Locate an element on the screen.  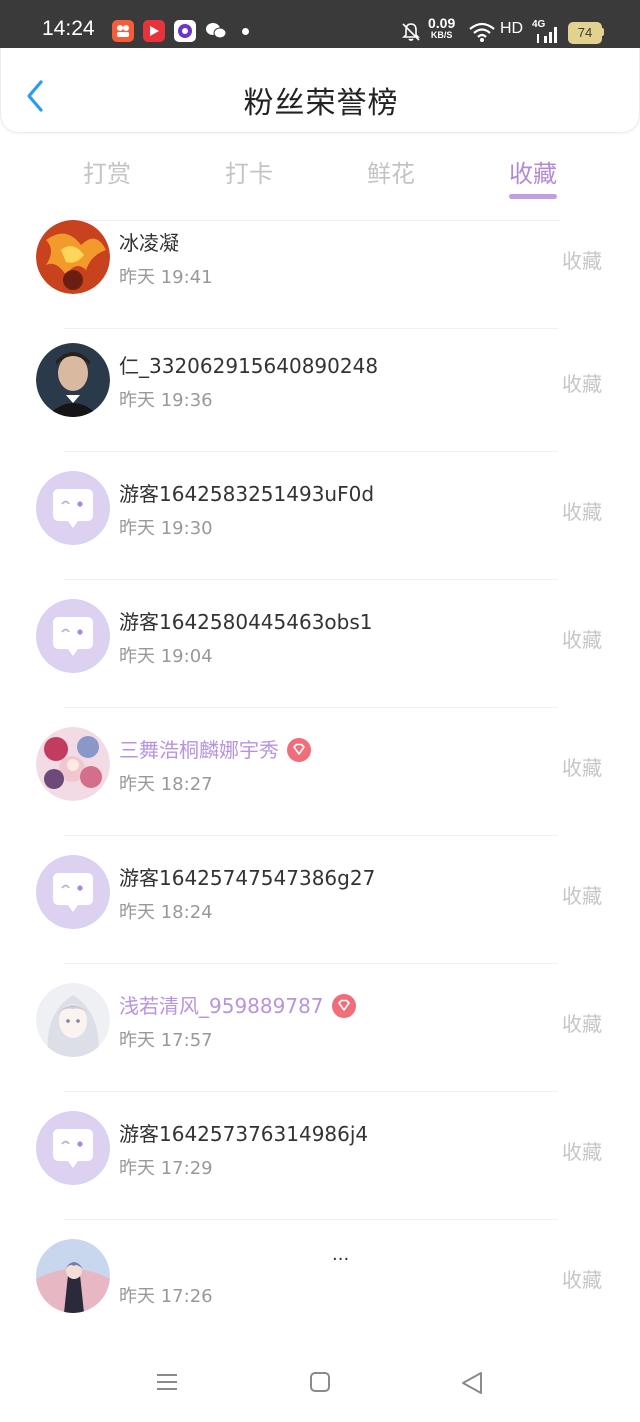
user-name: 三舞浩桐麟娜宇秀 is located at coordinates (215, 749).